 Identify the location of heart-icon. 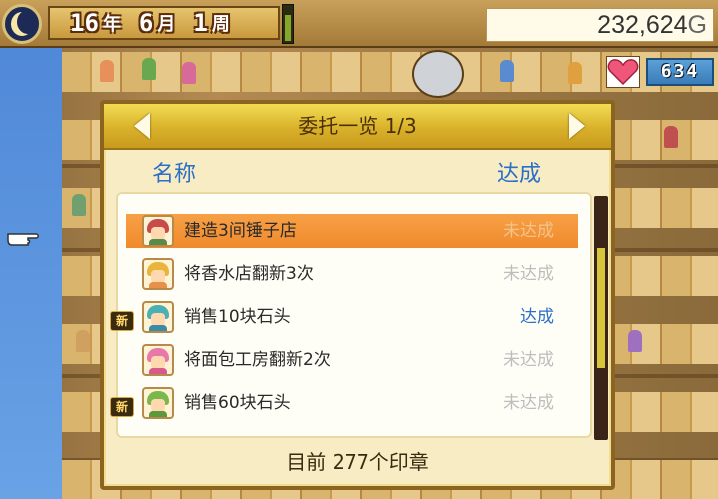
(623, 72).